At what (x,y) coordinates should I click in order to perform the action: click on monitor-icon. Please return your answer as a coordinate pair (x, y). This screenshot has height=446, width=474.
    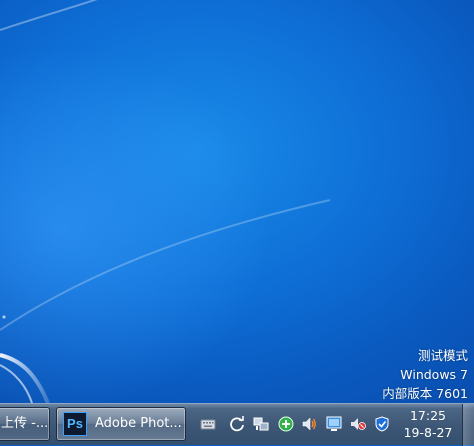
    Looking at the image, I should click on (334, 424).